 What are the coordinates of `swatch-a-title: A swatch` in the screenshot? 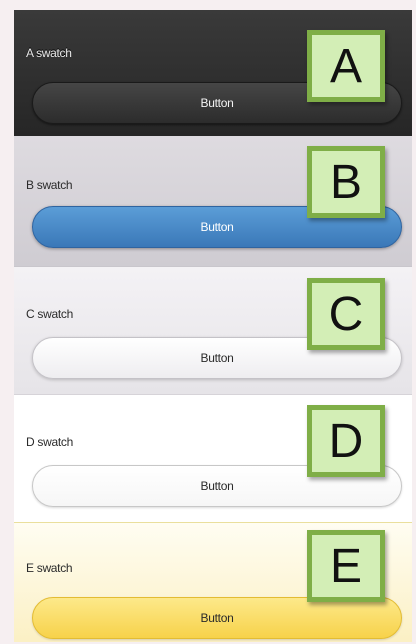 It's located at (49, 53).